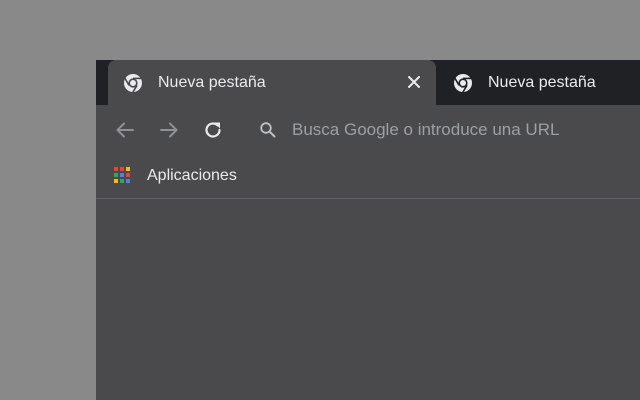 The height and width of the screenshot is (400, 640). I want to click on tab-active: Nueva pestaña, so click(272, 82).